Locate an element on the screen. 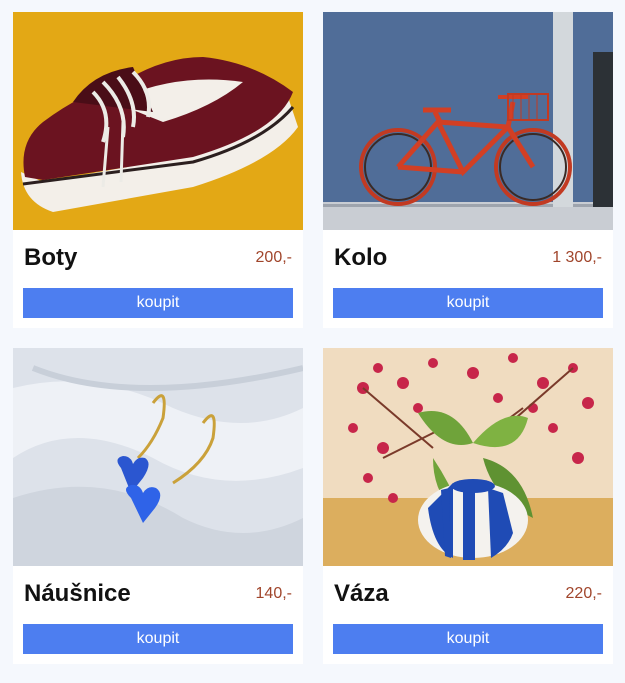  product-name: Váza is located at coordinates (361, 593).